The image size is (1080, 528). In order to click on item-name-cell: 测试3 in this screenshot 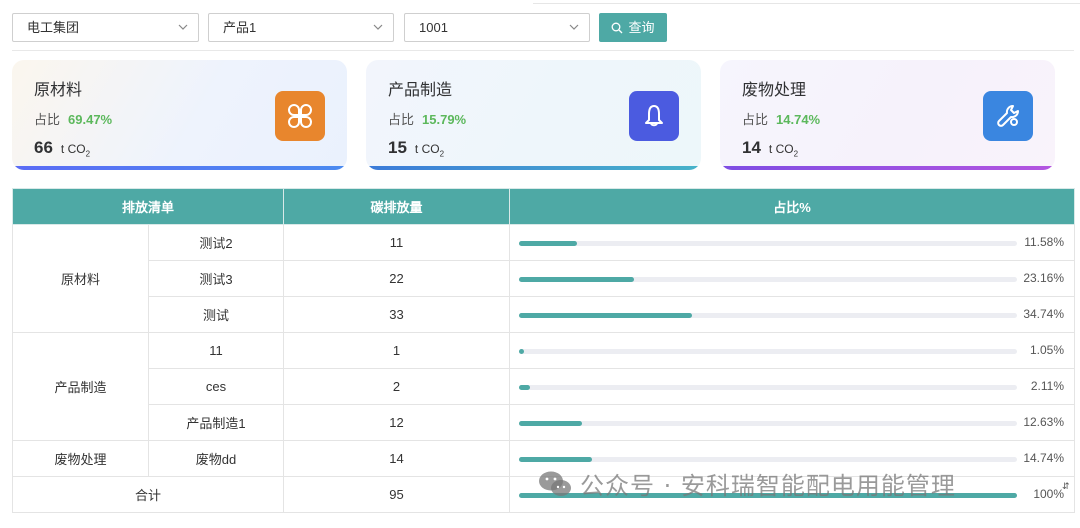, I will do `click(216, 278)`.